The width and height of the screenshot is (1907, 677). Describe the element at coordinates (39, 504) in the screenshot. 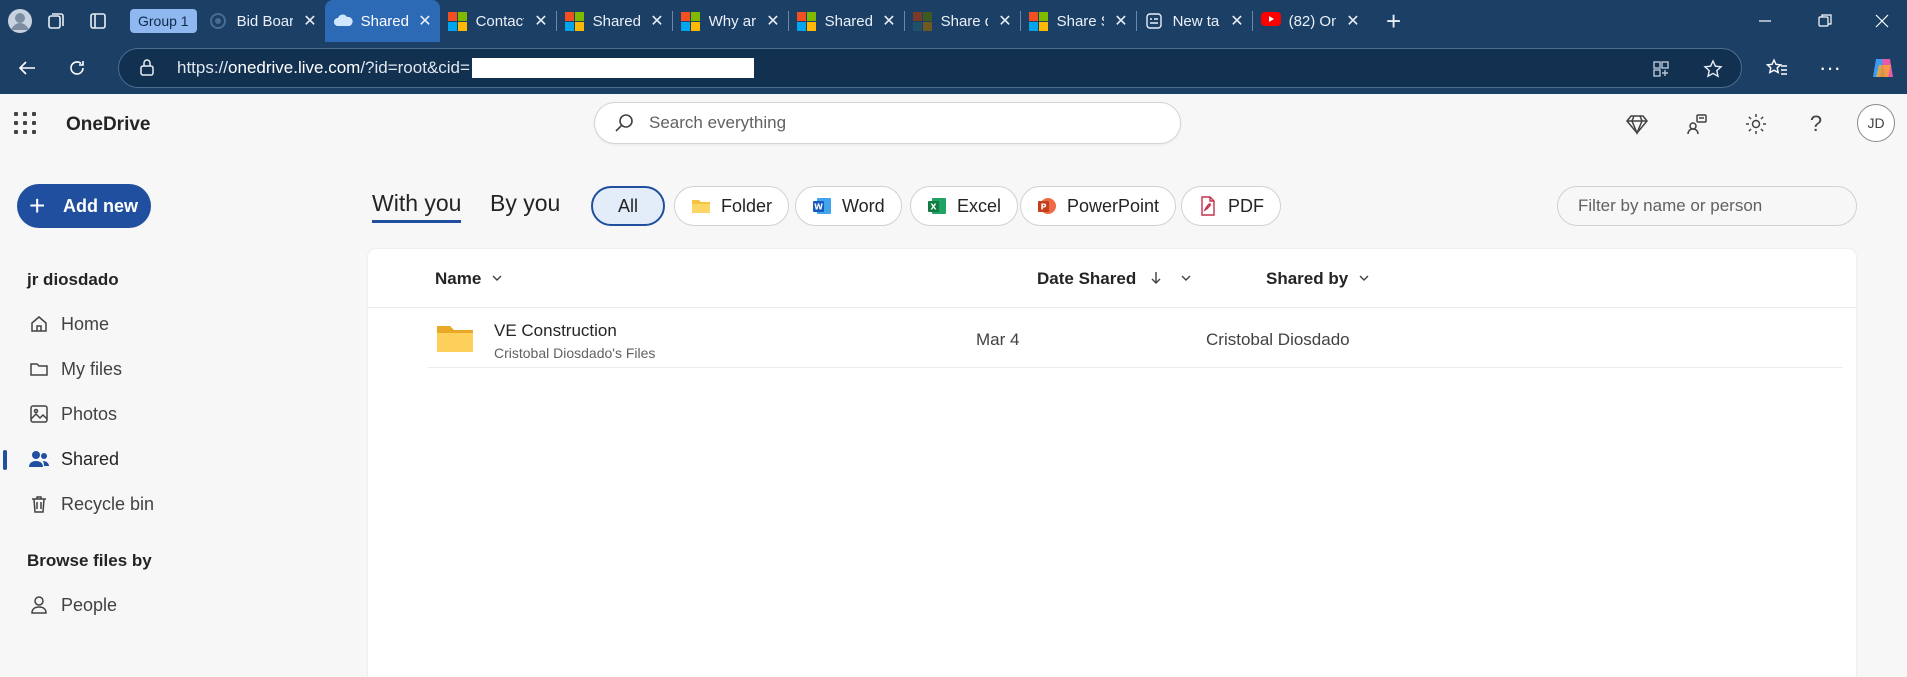

I see `trash-icon` at that location.